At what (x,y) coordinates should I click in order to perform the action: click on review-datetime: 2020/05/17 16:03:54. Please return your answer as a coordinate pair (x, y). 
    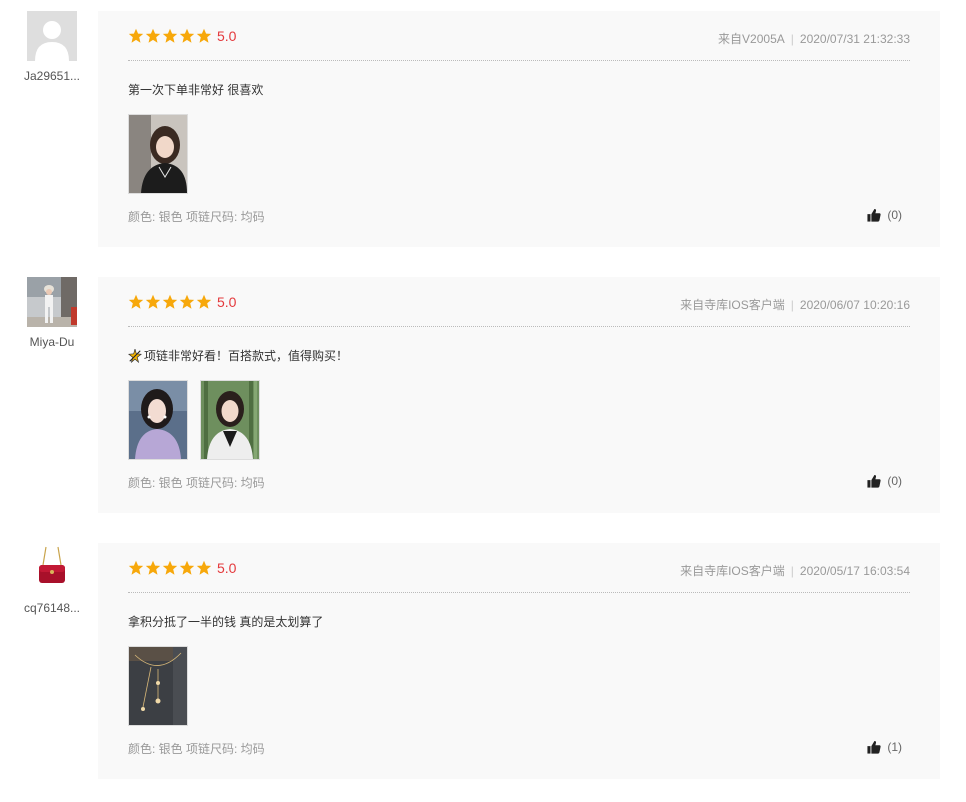
    Looking at the image, I should click on (854, 571).